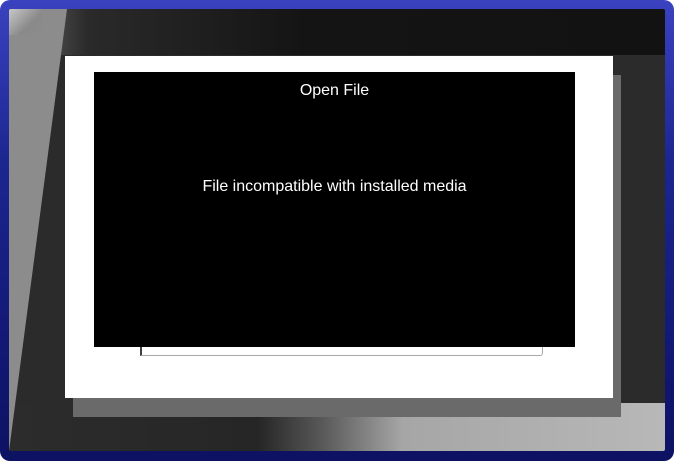 This screenshot has width=674, height=461. I want to click on bezel-left-shade, so click(38, 230).